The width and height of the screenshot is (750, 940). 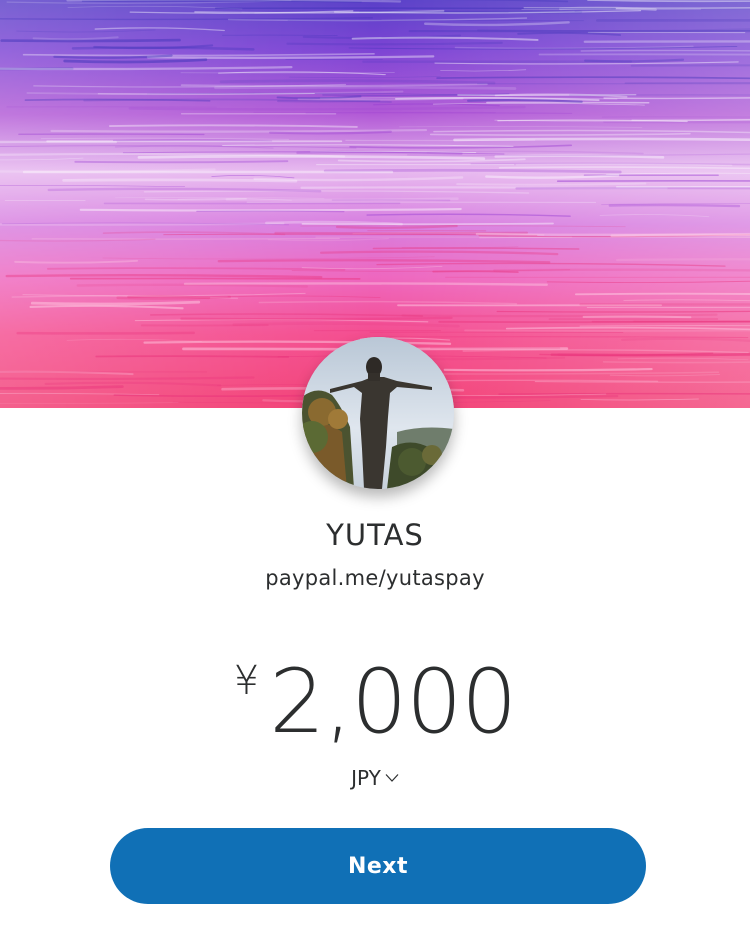 What do you see at coordinates (378, 866) in the screenshot?
I see `next-button: Next` at bounding box center [378, 866].